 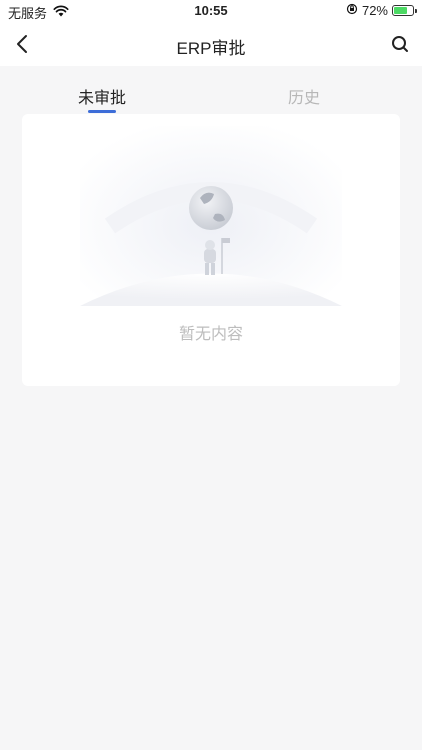 I want to click on page-title: ERP审批, so click(x=211, y=48).